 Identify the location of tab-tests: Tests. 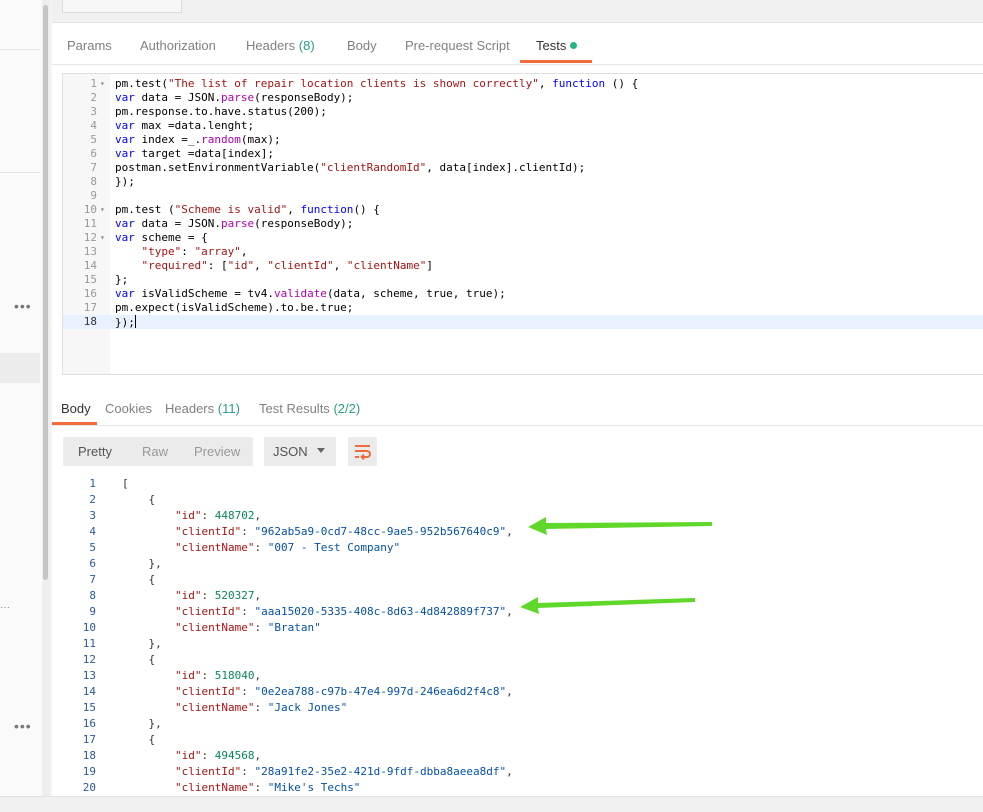
(557, 45).